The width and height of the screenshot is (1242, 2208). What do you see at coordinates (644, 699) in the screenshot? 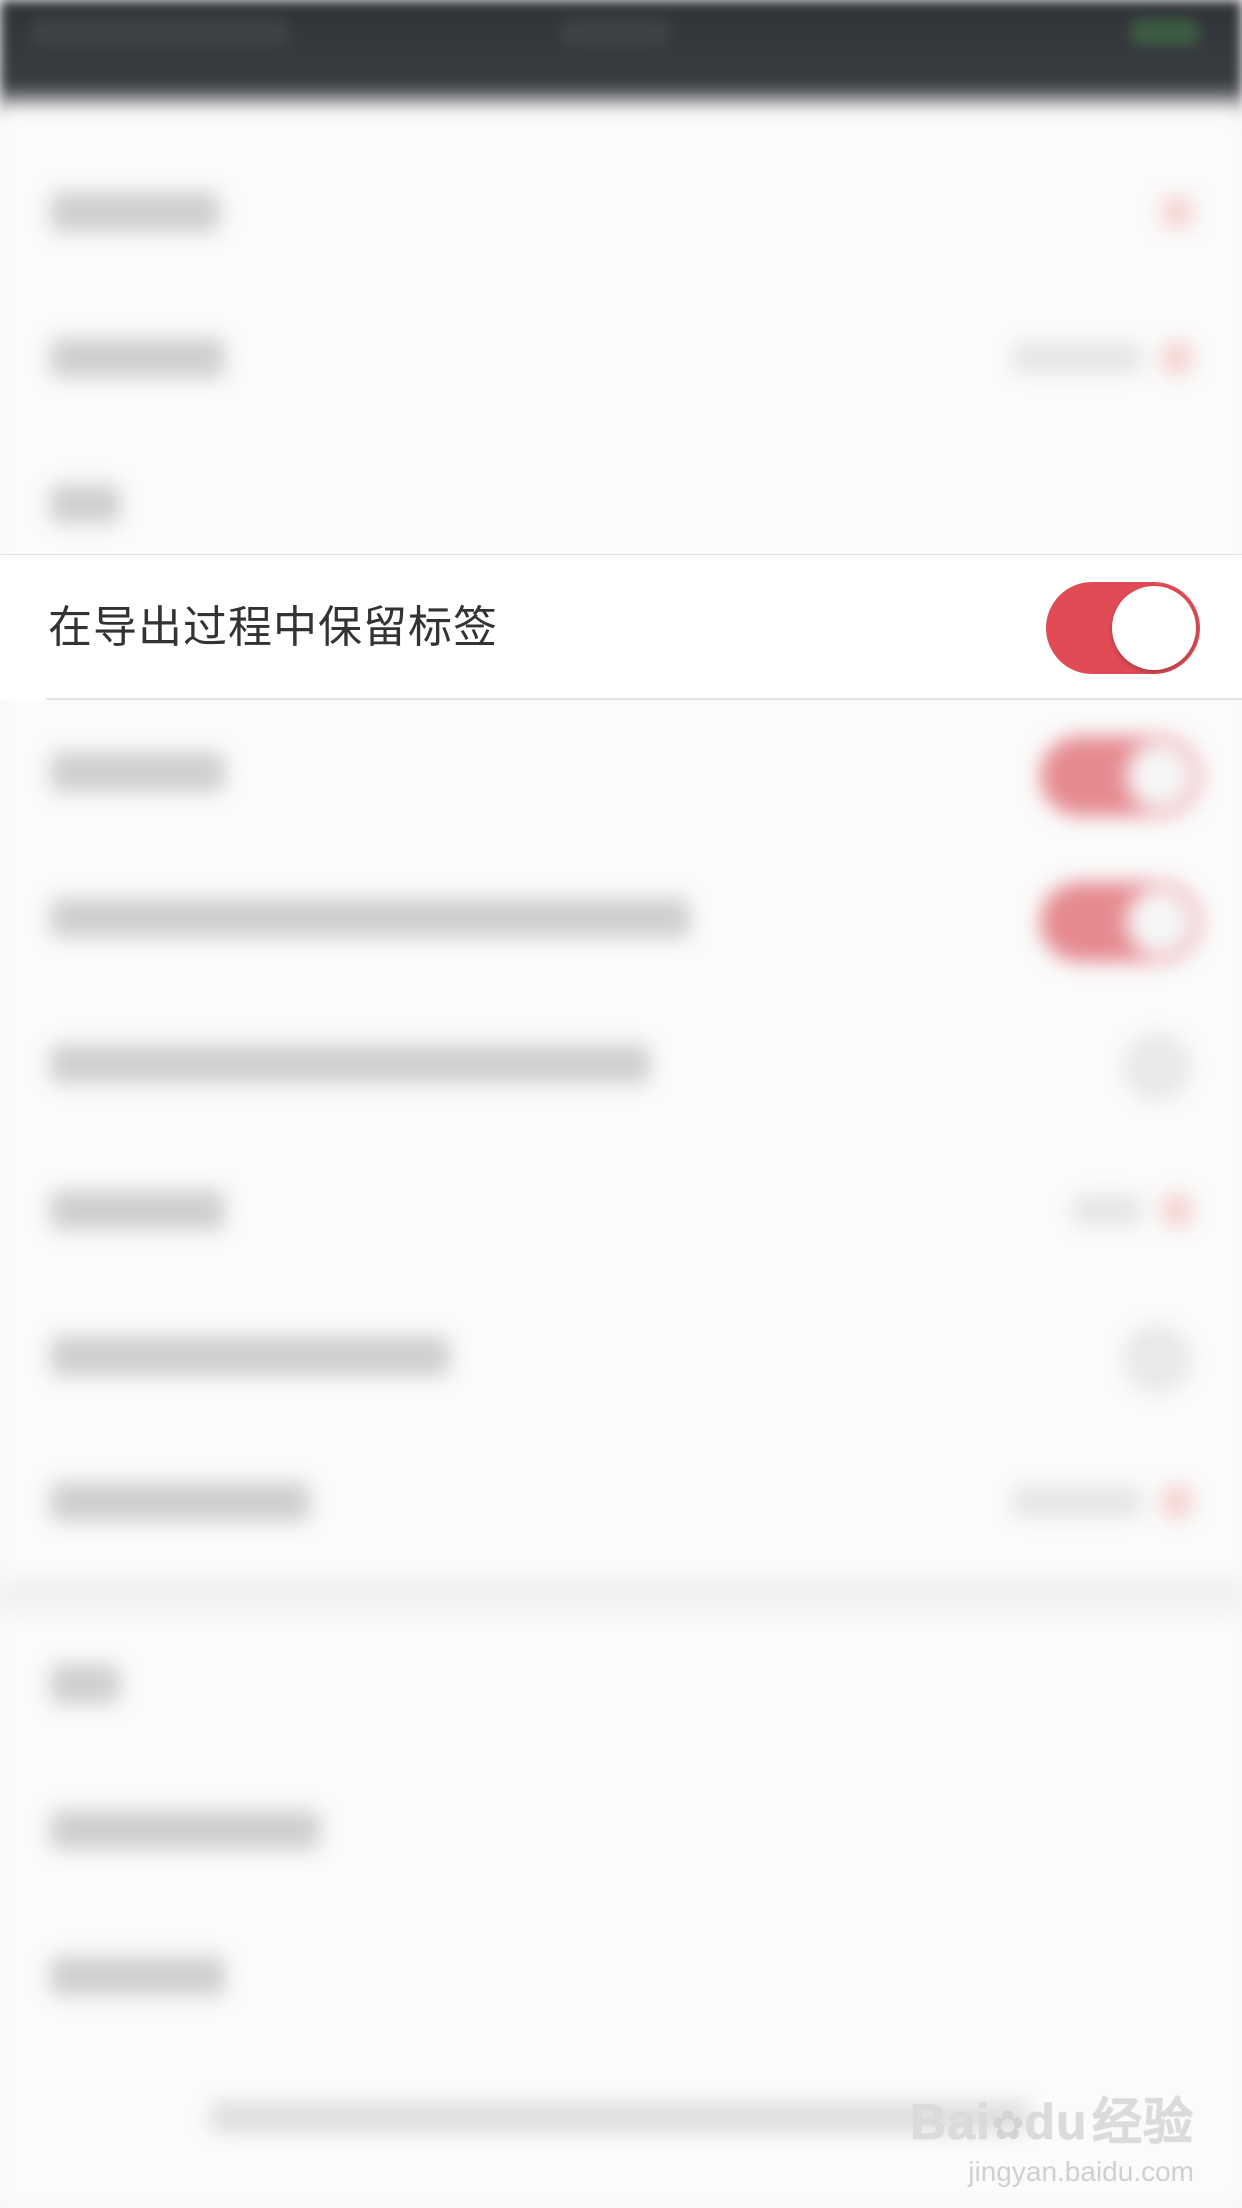
I see `row-divider` at bounding box center [644, 699].